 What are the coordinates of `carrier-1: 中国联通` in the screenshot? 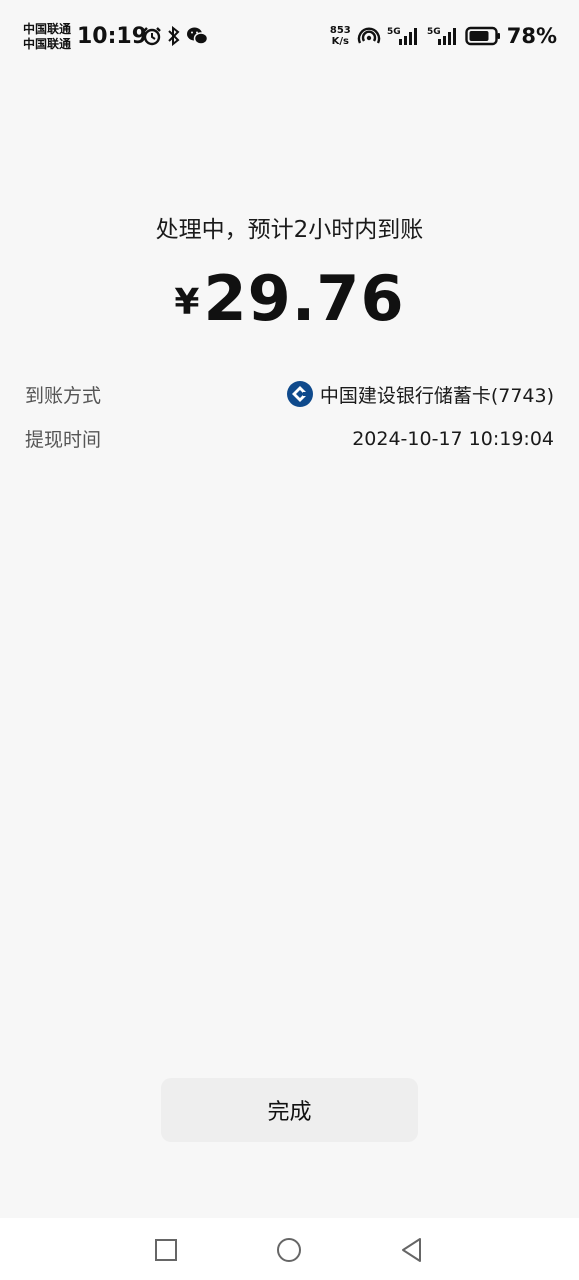 It's located at (47, 29).